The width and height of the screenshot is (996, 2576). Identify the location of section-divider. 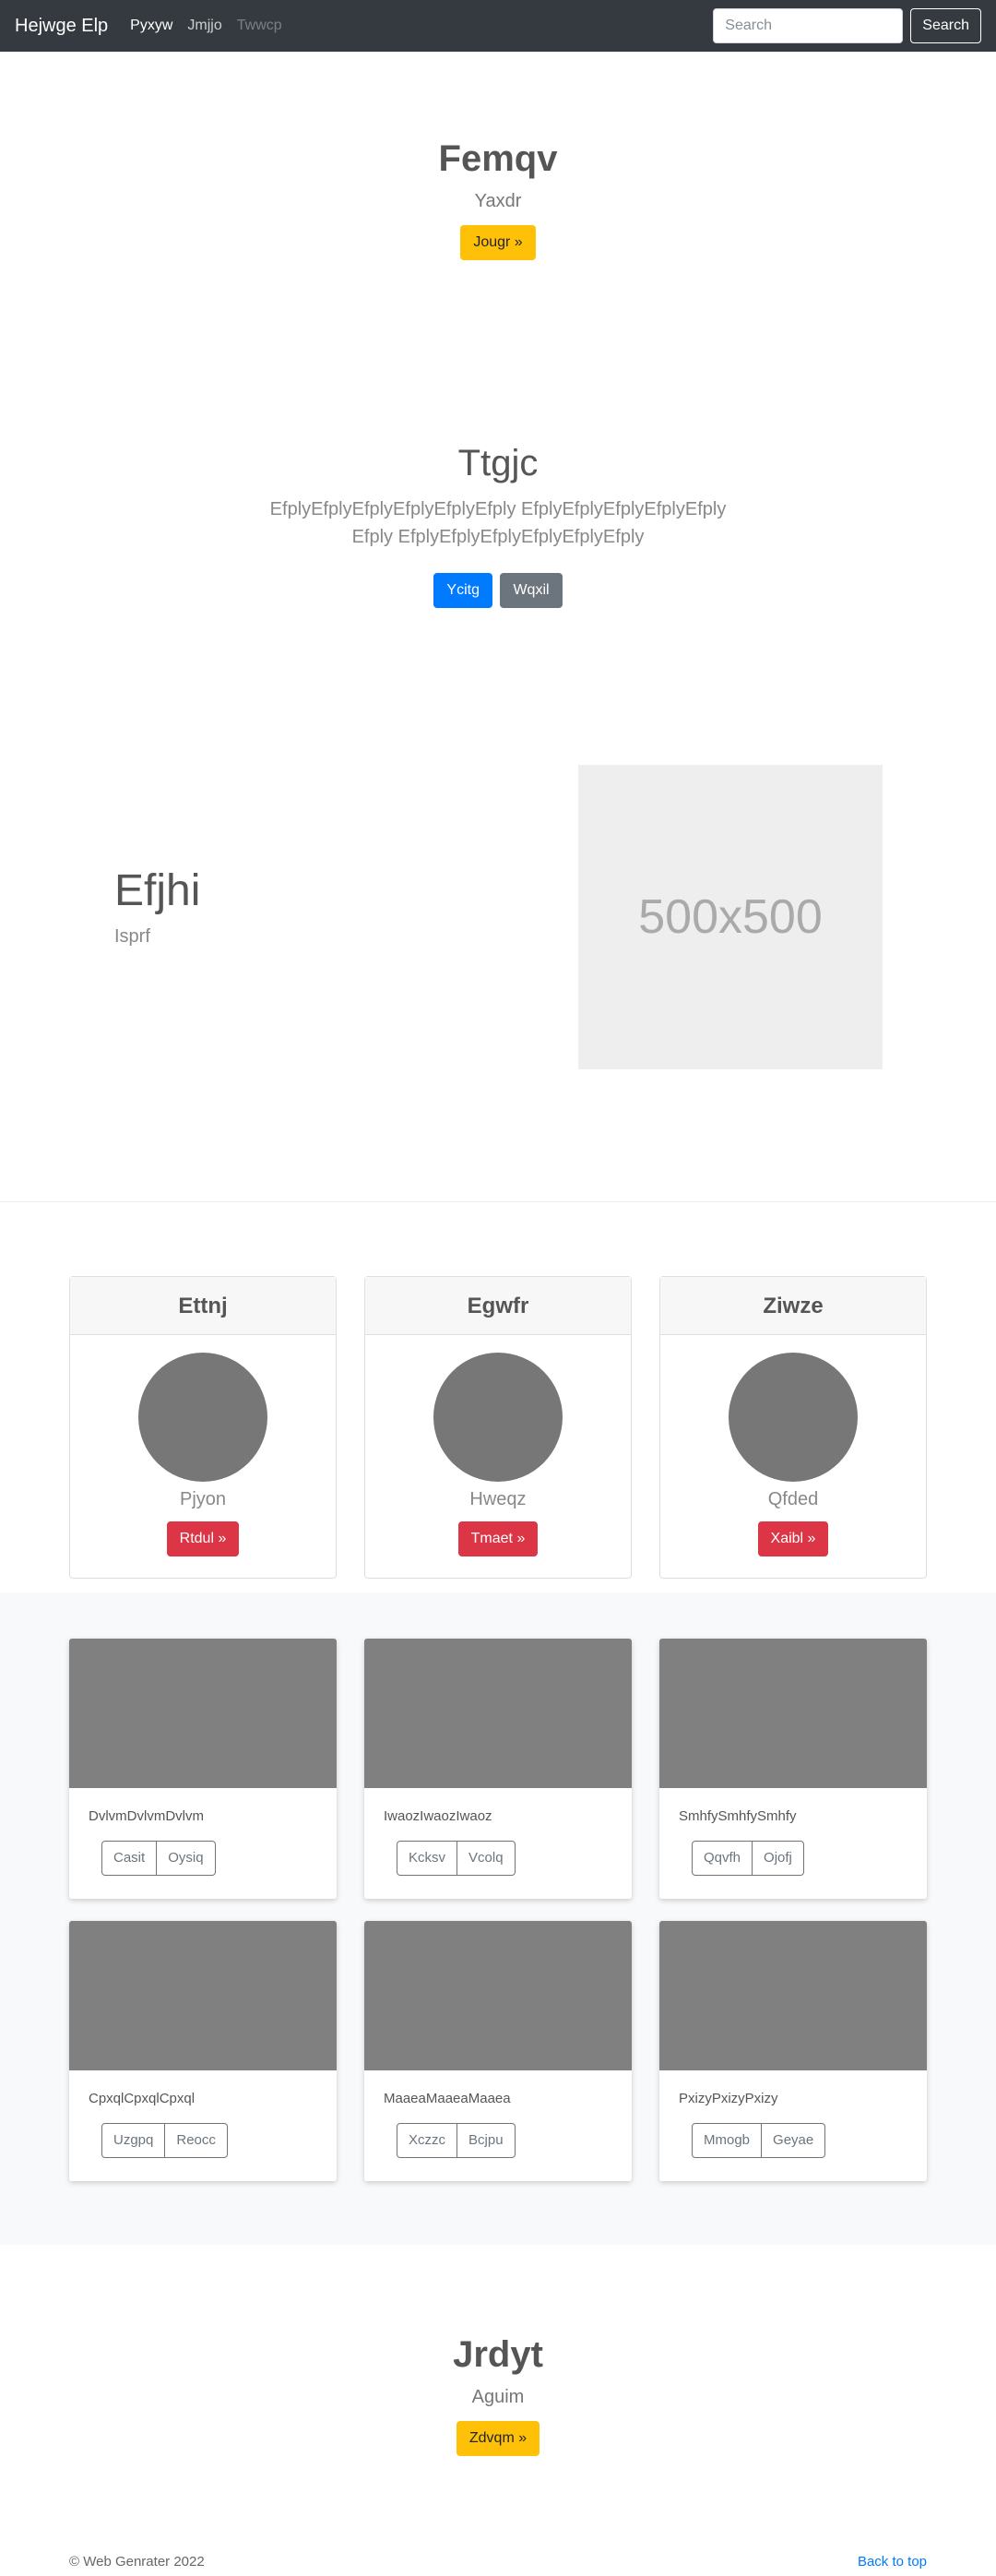
(498, 1201).